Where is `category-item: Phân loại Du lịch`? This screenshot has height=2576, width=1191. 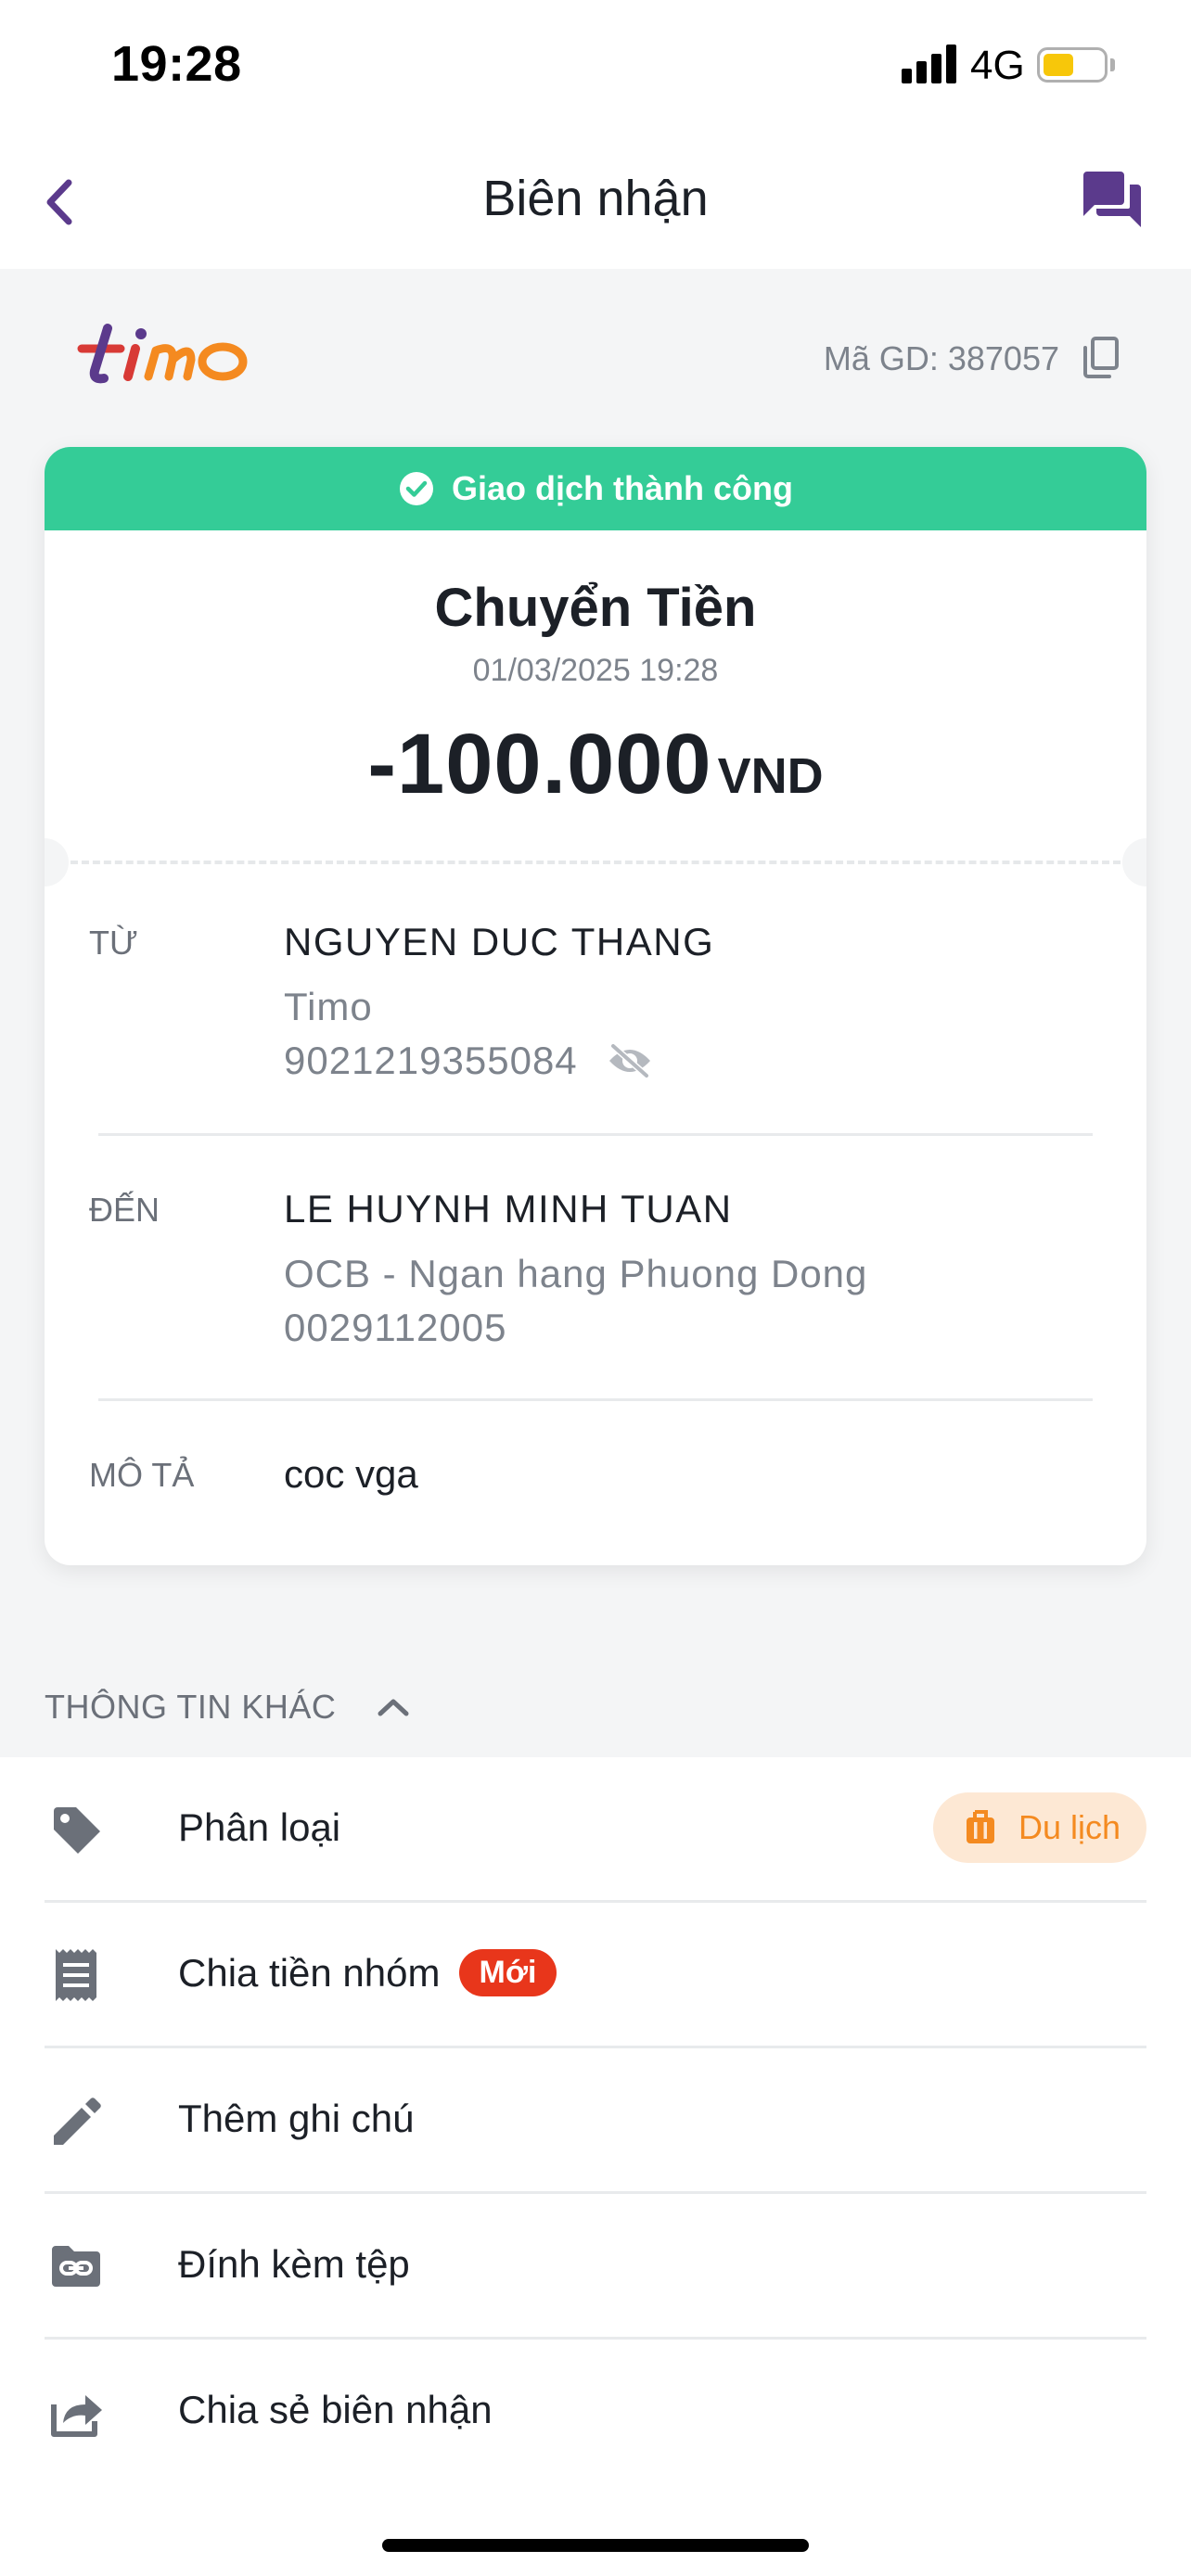
category-item: Phân loại Du lịch is located at coordinates (595, 1830).